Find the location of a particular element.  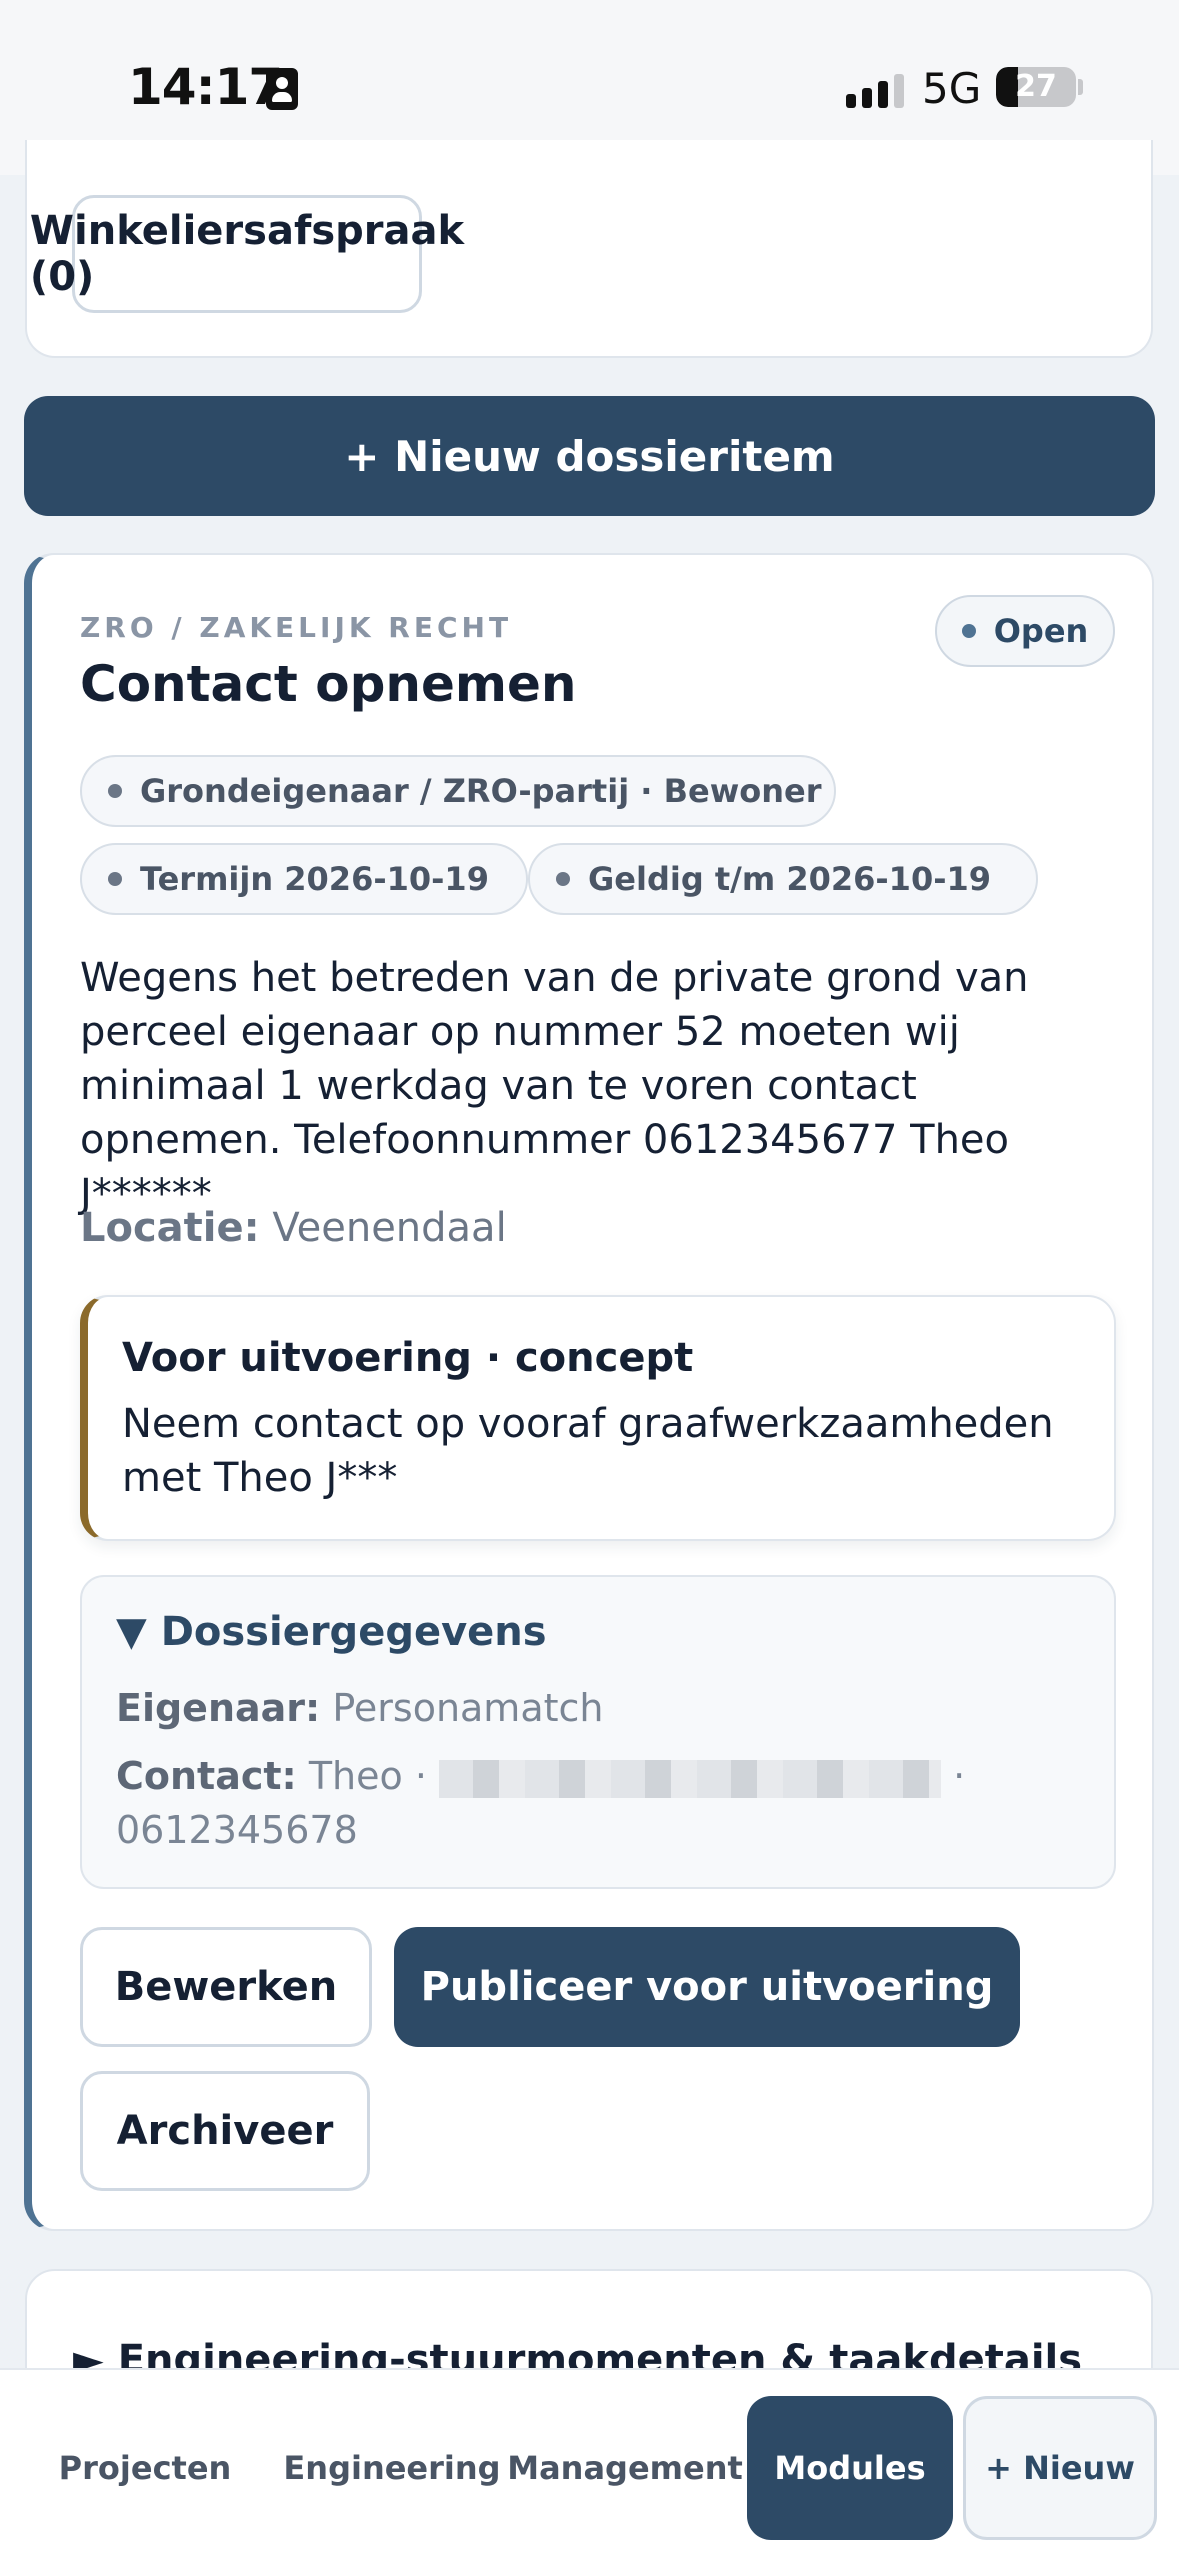

party-chip: Grondeigenaar / ZRO-partij · Bewoner is located at coordinates (458, 791).